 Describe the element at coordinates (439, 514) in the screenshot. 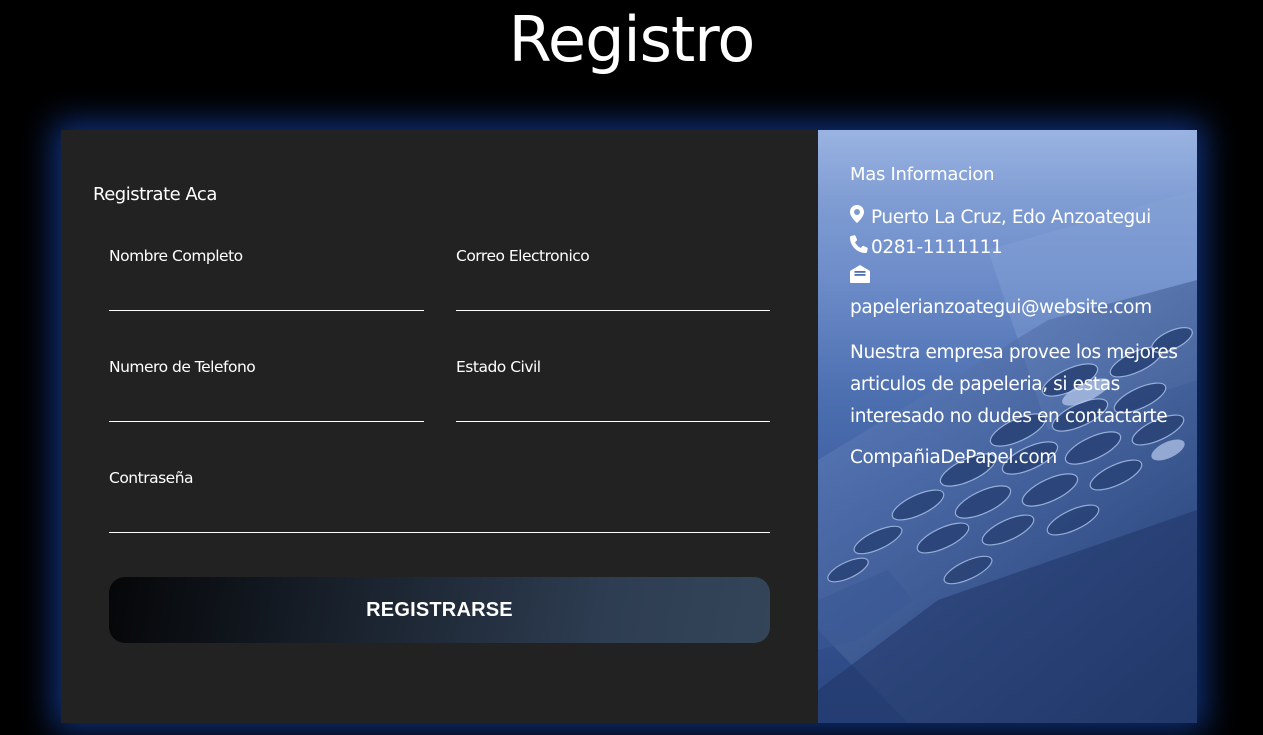

I see `password-input` at that location.